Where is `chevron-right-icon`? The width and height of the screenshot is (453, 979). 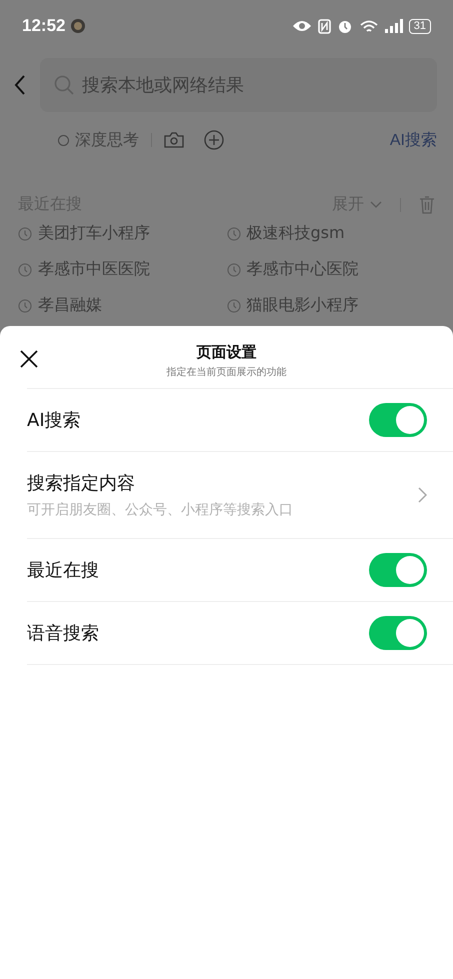 chevron-right-icon is located at coordinates (422, 495).